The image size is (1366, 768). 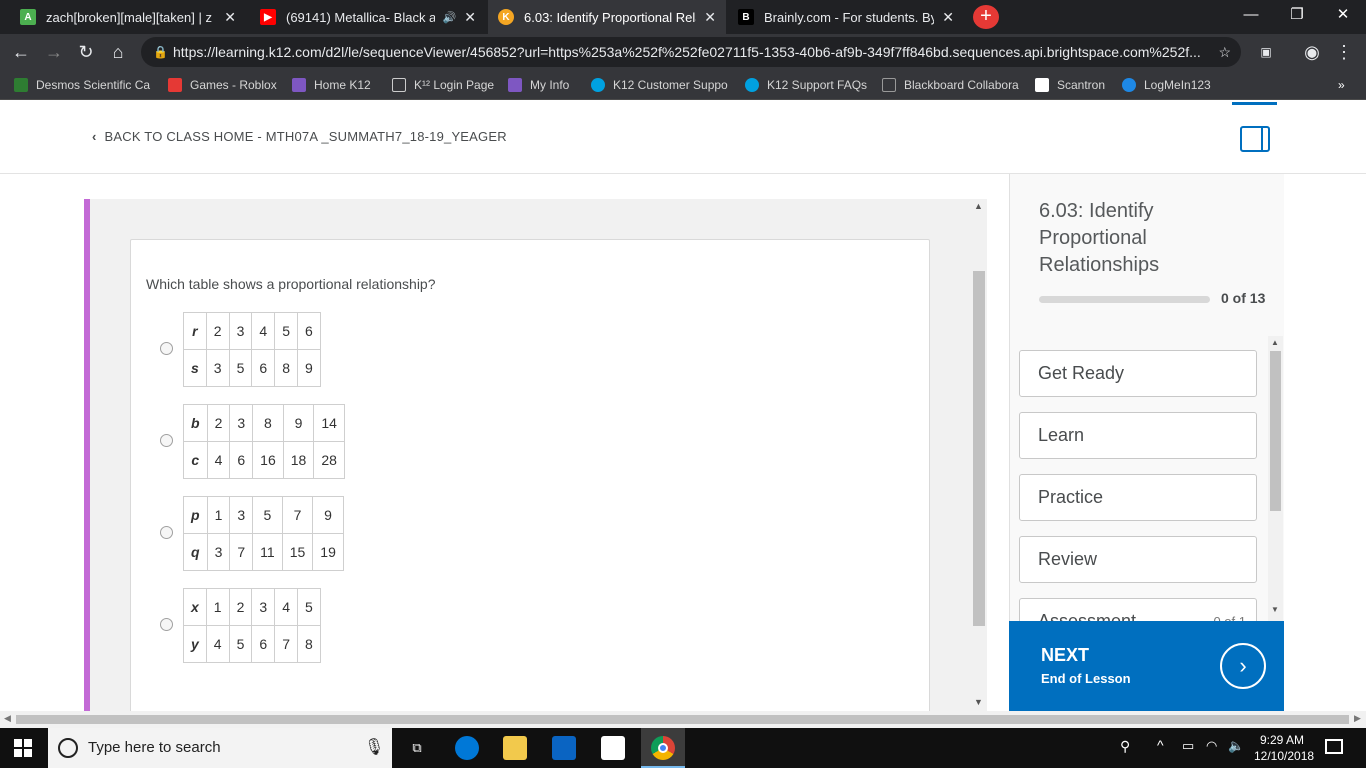 I want to click on section-assessment: Assessment0 of 1, so click(x=1138, y=609).